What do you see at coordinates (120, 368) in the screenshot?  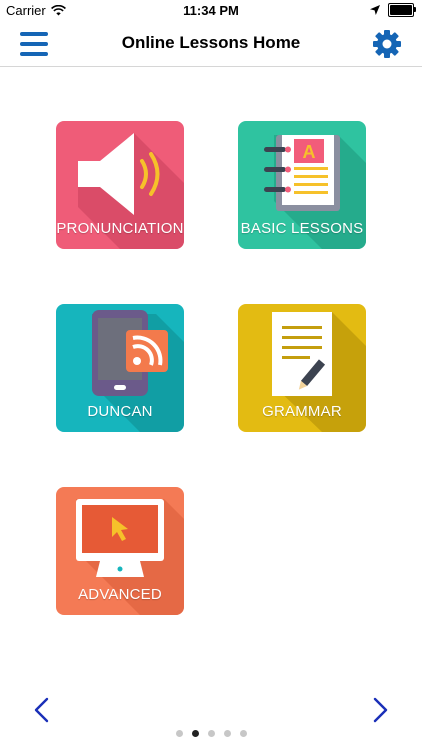 I see `tile-duncan: DUNCAN` at bounding box center [120, 368].